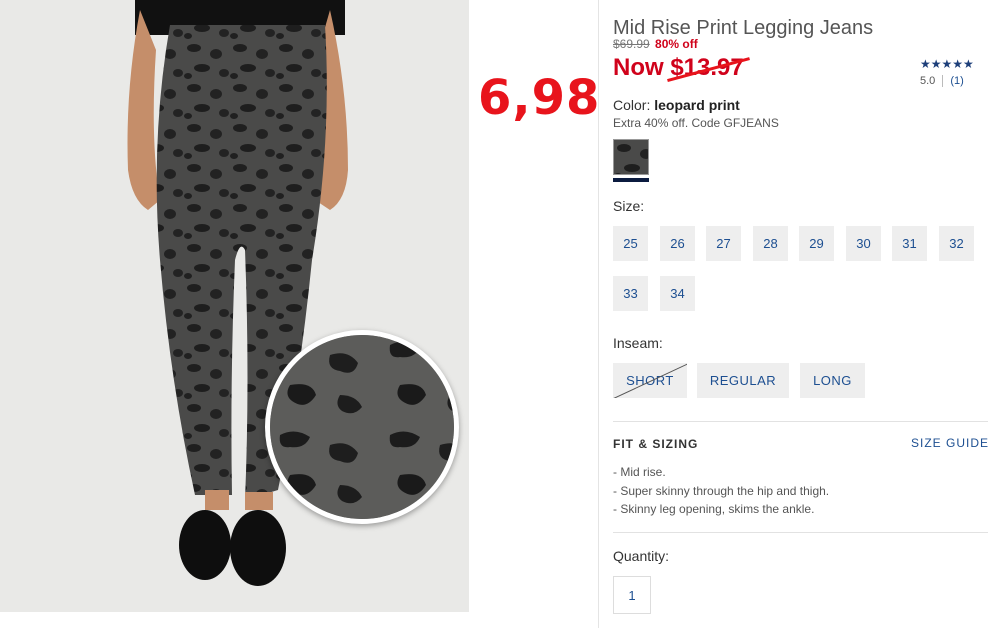 Image resolution: width=998 pixels, height=628 pixels. Describe the element at coordinates (639, 472) in the screenshot. I see `list-item: - Mid rise.` at that location.